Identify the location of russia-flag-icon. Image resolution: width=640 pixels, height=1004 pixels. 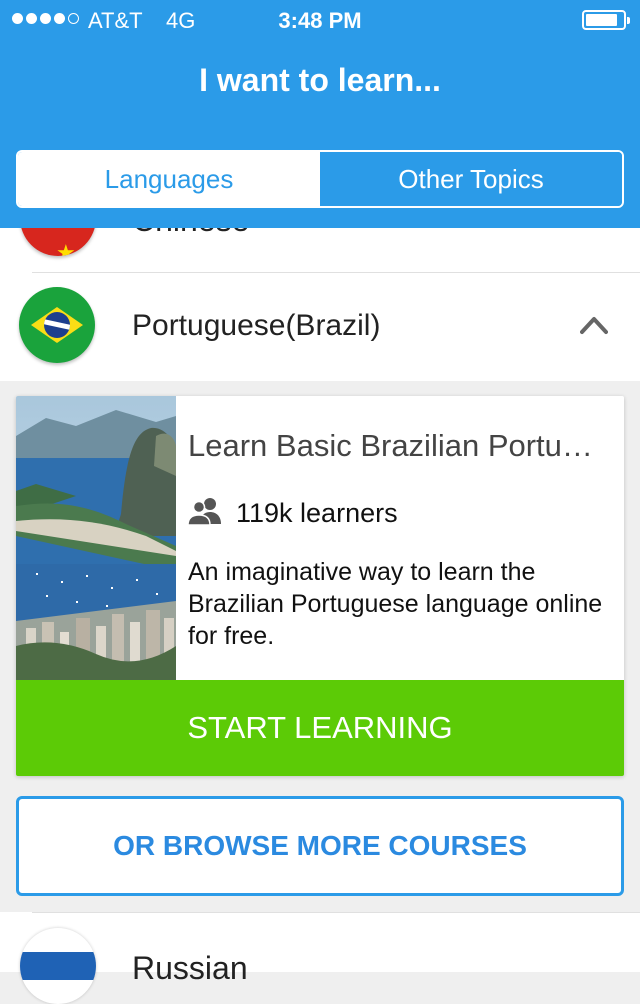
(58, 966).